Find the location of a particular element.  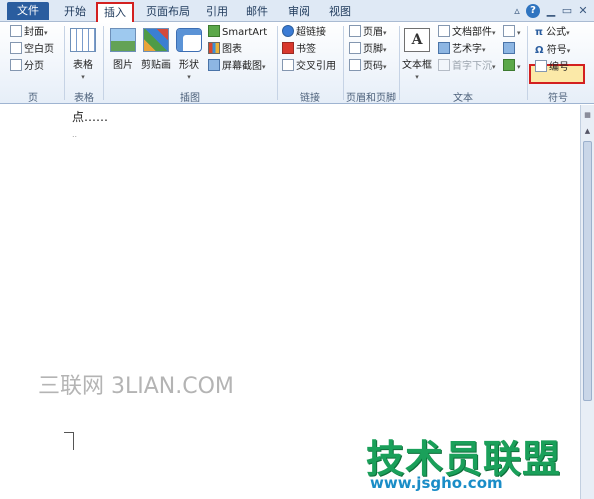

omega-icon: Ω is located at coordinates (539, 50).